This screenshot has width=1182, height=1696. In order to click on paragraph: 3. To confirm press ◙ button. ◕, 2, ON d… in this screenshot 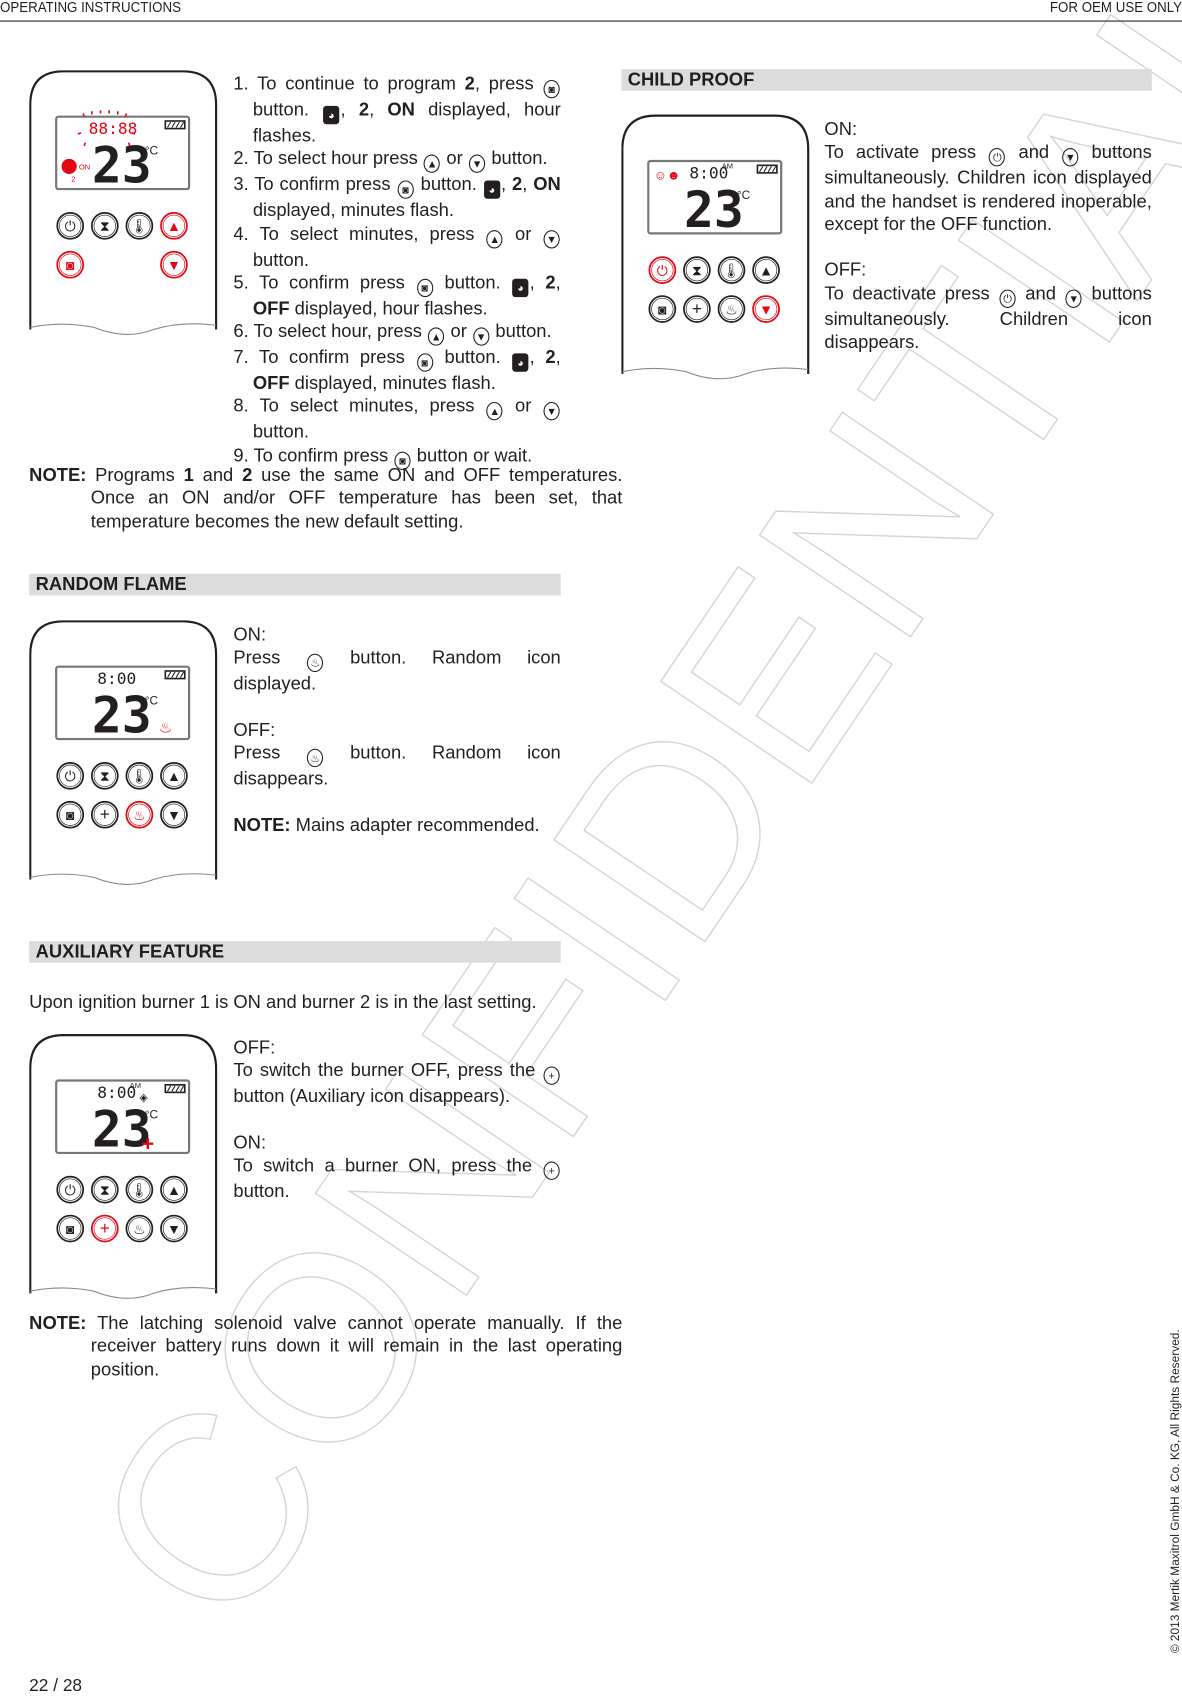, I will do `click(396, 197)`.